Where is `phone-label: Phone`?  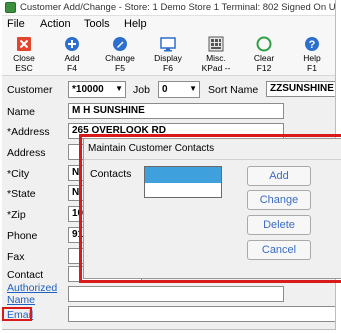
phone-label: Phone is located at coordinates (22, 236).